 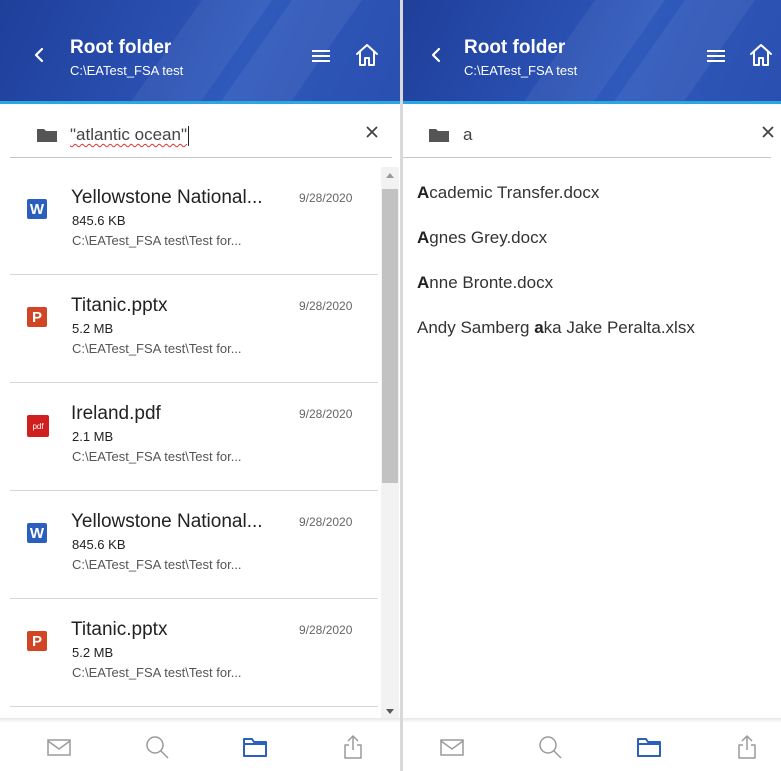 I want to click on scrollbar, so click(x=390, y=443).